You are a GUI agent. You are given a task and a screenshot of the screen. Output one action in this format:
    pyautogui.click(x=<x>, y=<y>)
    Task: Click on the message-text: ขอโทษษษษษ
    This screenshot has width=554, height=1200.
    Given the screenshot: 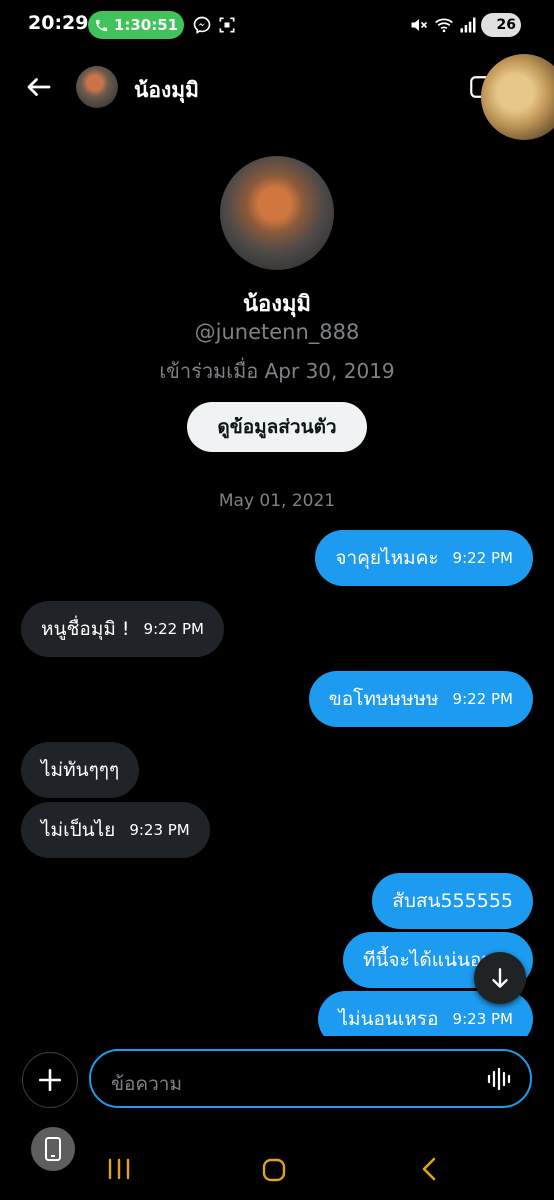 What is the action you would take?
    pyautogui.click(x=383, y=699)
    